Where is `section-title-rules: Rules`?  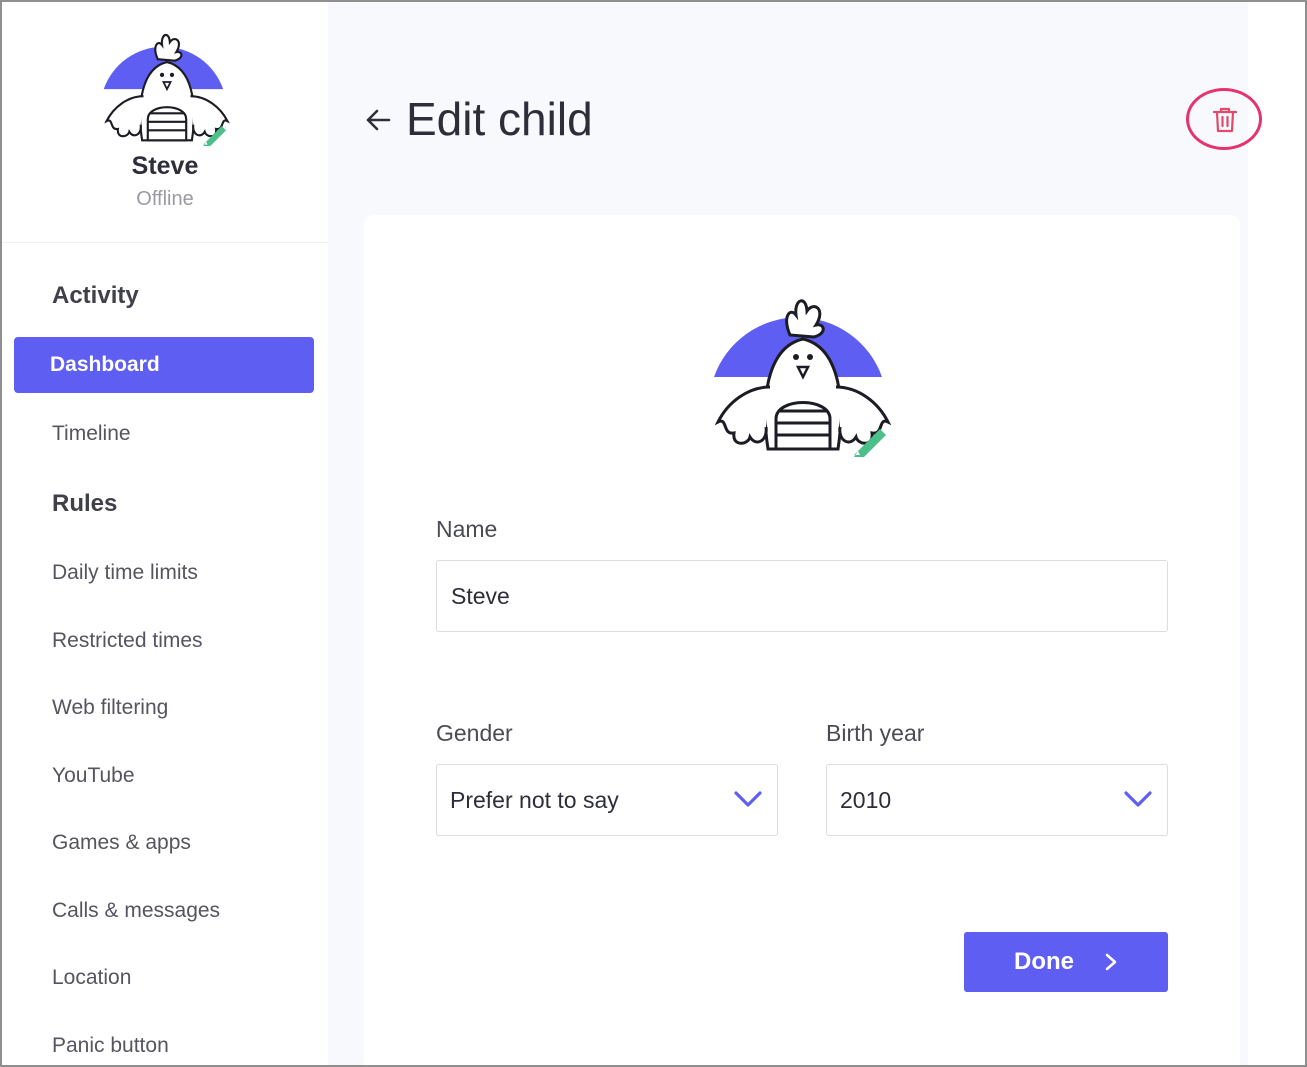
section-title-rules: Rules is located at coordinates (85, 503).